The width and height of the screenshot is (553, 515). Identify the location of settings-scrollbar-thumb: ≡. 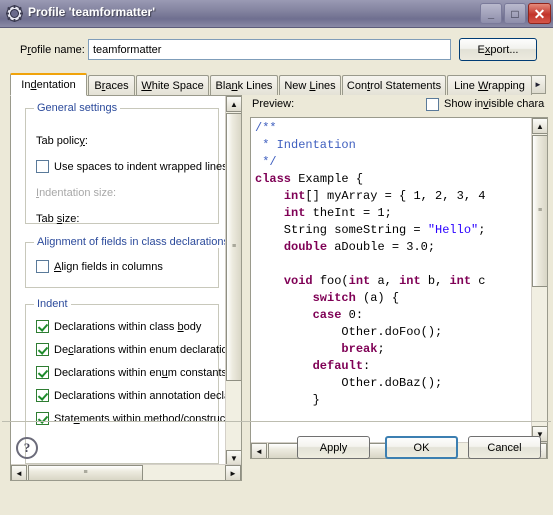
(233, 247).